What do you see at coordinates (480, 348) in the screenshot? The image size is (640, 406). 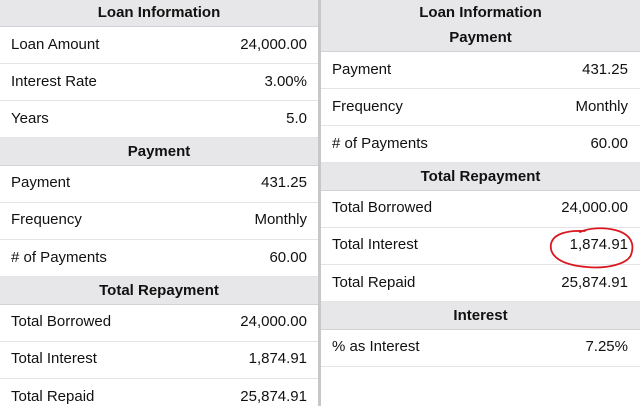 I see `row-percent-as-interest: % as Interest 7.25%` at bounding box center [480, 348].